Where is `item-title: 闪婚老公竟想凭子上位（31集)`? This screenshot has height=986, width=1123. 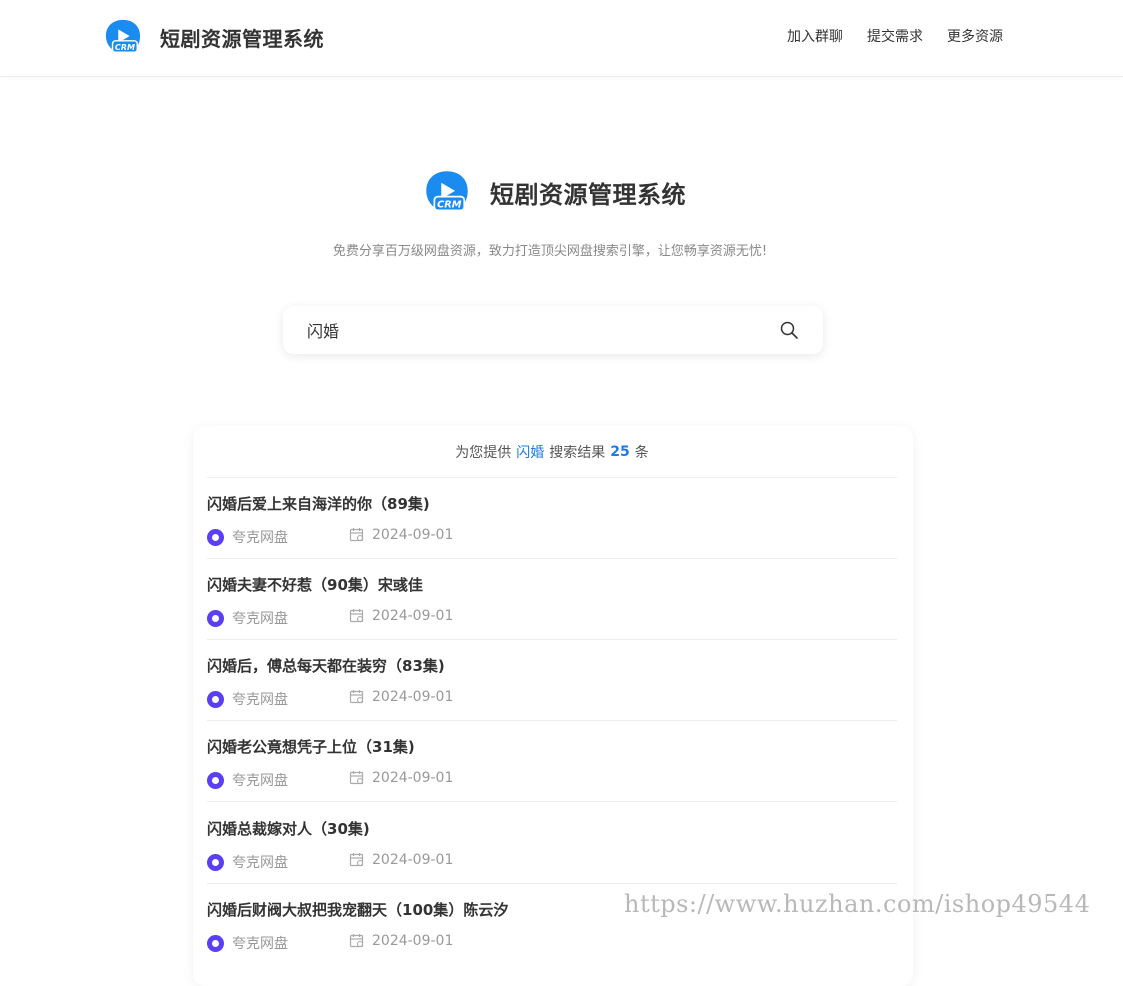 item-title: 闪婚老公竟想凭子上位（31集) is located at coordinates (311, 746).